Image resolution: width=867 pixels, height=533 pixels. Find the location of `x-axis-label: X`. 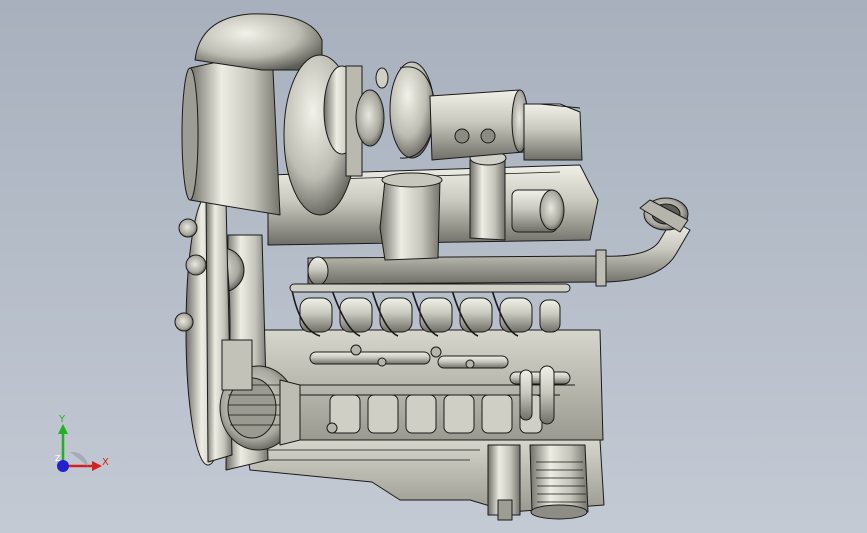

x-axis-label: X is located at coordinates (105, 462).